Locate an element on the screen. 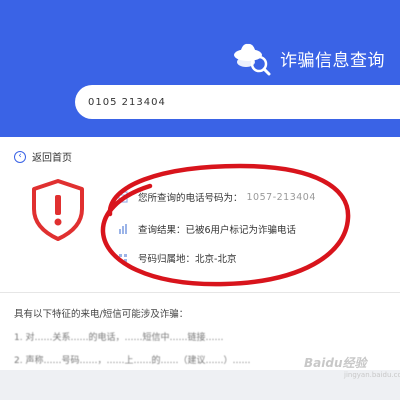 This screenshot has width=400, height=400. location-row: 号码归属地： 北京-北京 is located at coordinates (177, 258).